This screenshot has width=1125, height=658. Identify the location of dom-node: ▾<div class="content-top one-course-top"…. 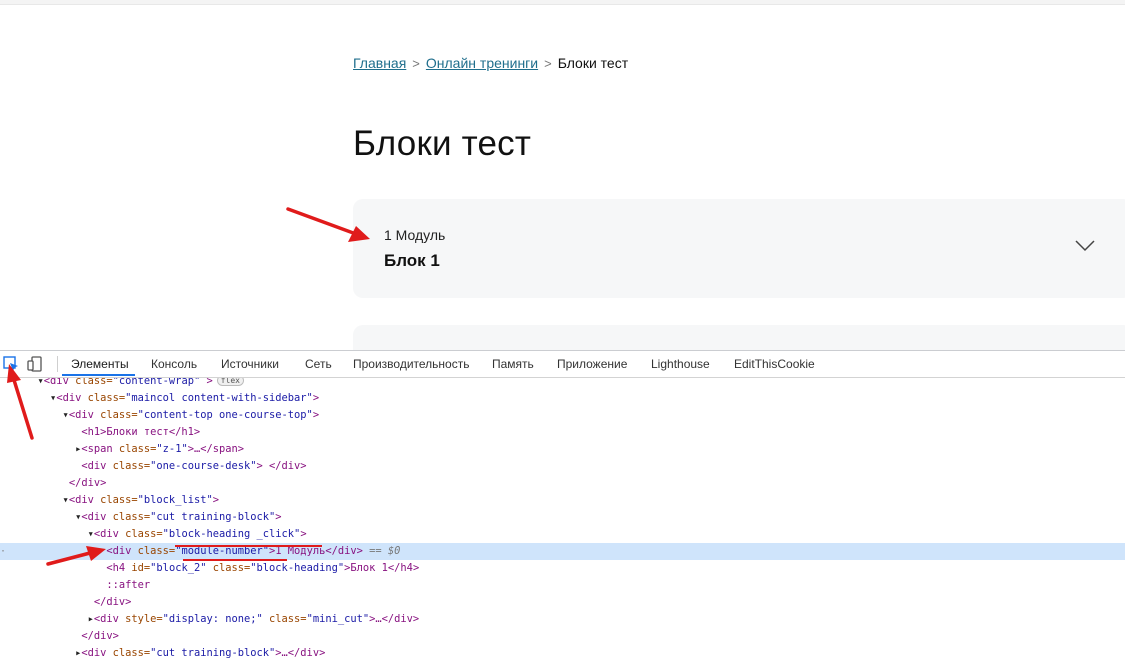
(562, 415).